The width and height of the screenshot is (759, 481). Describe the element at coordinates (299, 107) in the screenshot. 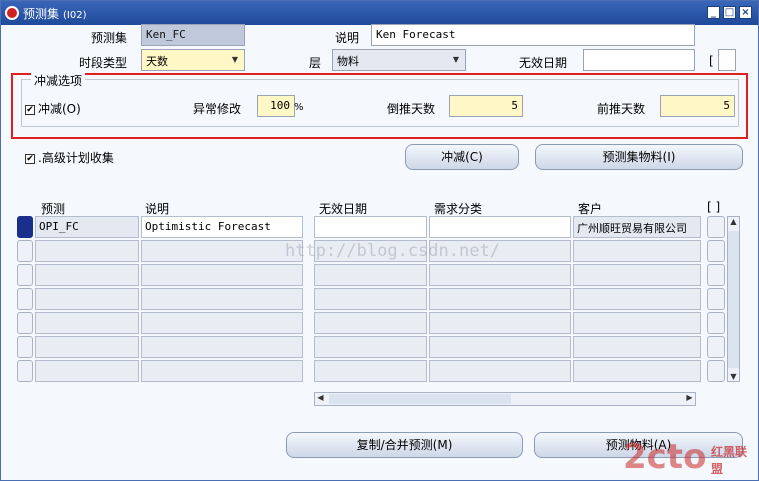

I see `outlier-unit: %` at that location.